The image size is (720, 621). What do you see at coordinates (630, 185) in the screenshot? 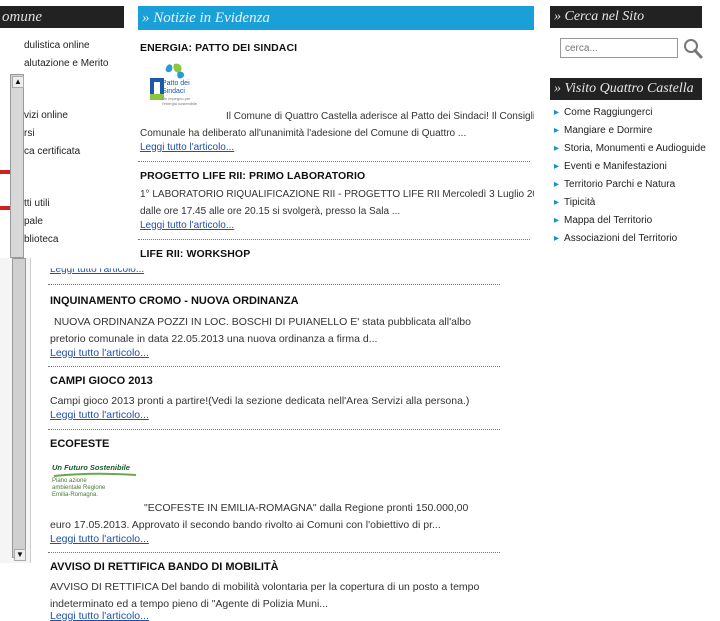
I see `visit-link: Territorio Parchi e Natura` at bounding box center [630, 185].